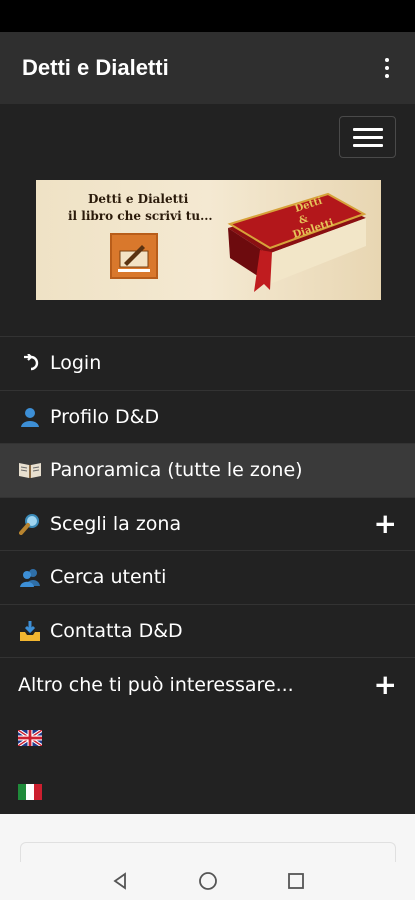  Describe the element at coordinates (387, 68) in the screenshot. I see `overflow-menu-icon` at that location.